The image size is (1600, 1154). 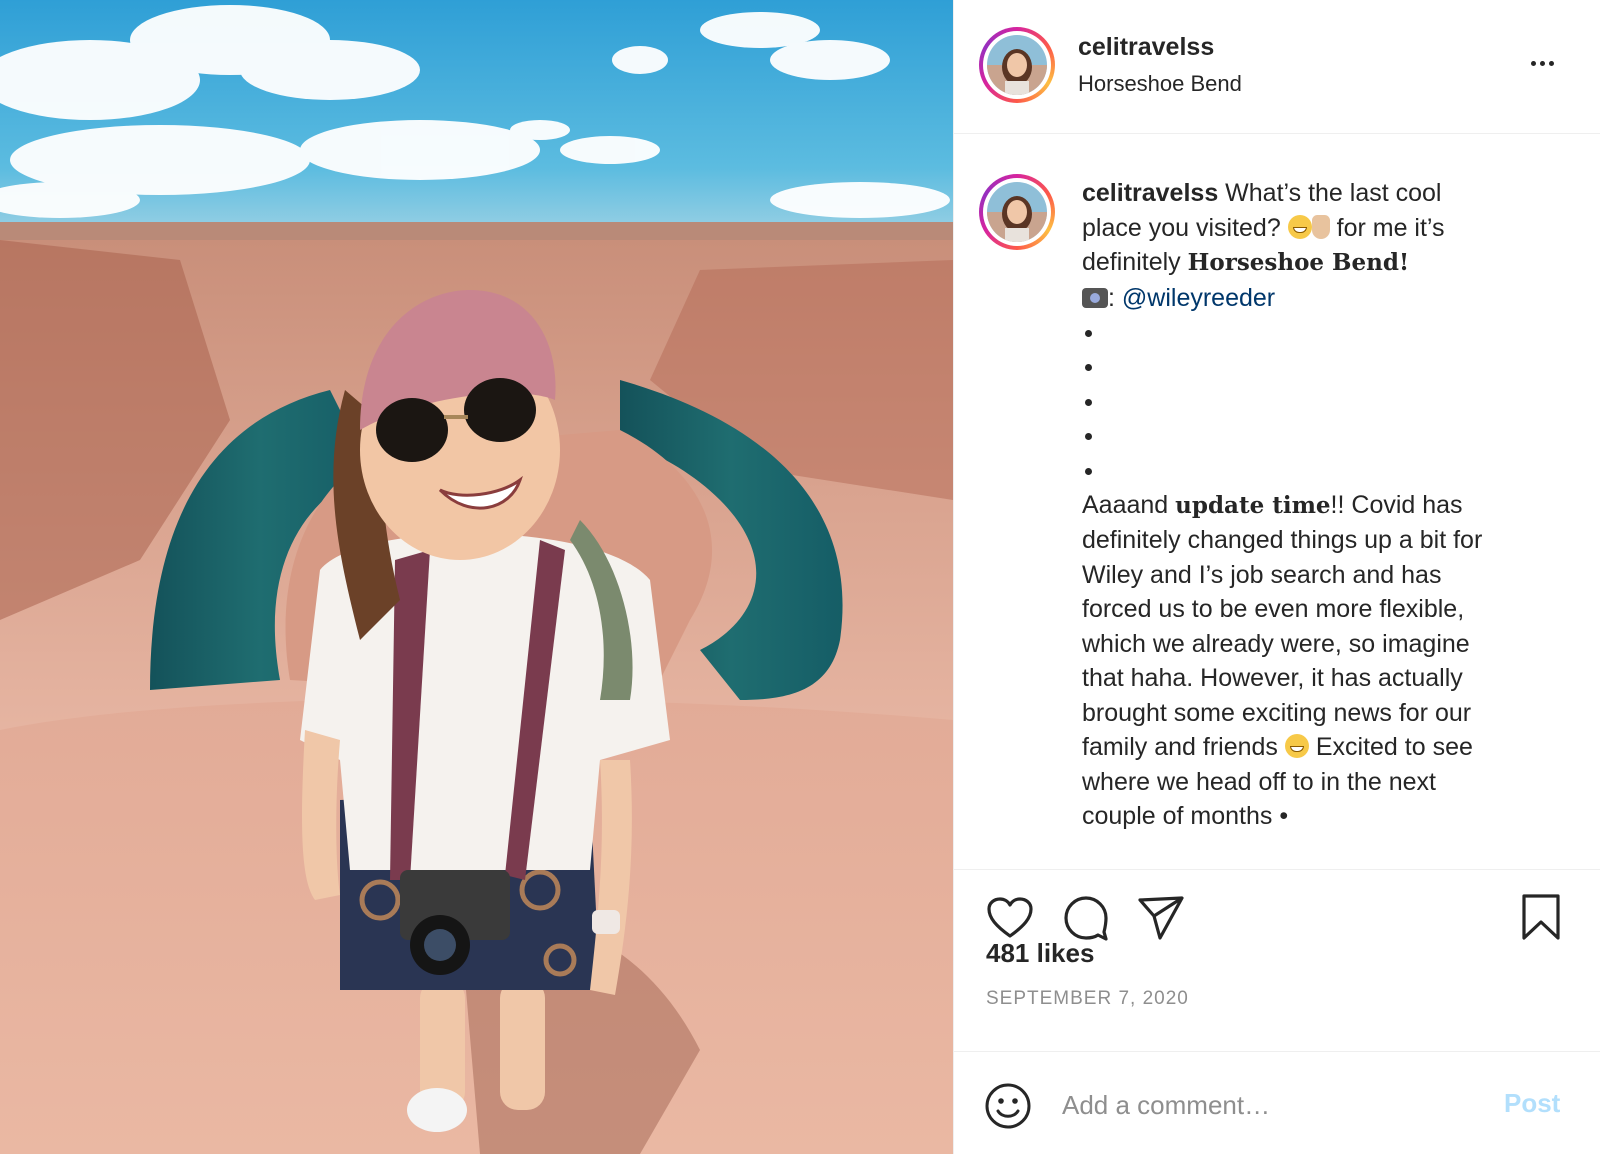 I want to click on post-location: Horseshoe Bend, so click(x=1160, y=84).